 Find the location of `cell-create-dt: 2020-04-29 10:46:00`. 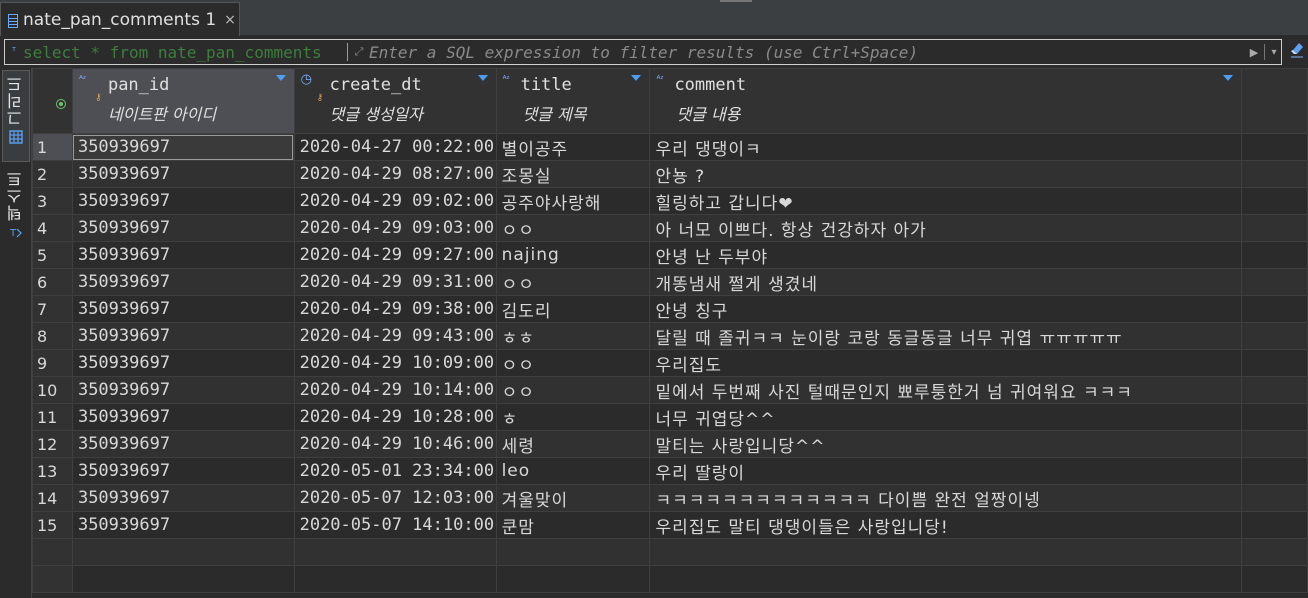

cell-create-dt: 2020-04-29 10:46:00 is located at coordinates (395, 444).